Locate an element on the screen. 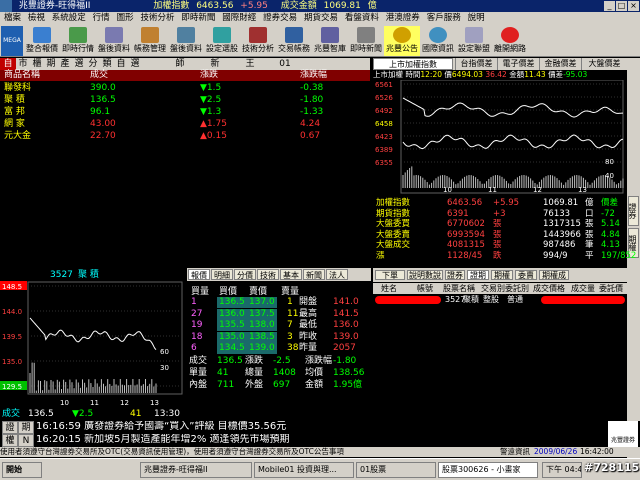 The width and height of the screenshot is (640, 480). summary-cell: 筆 is located at coordinates (589, 245).